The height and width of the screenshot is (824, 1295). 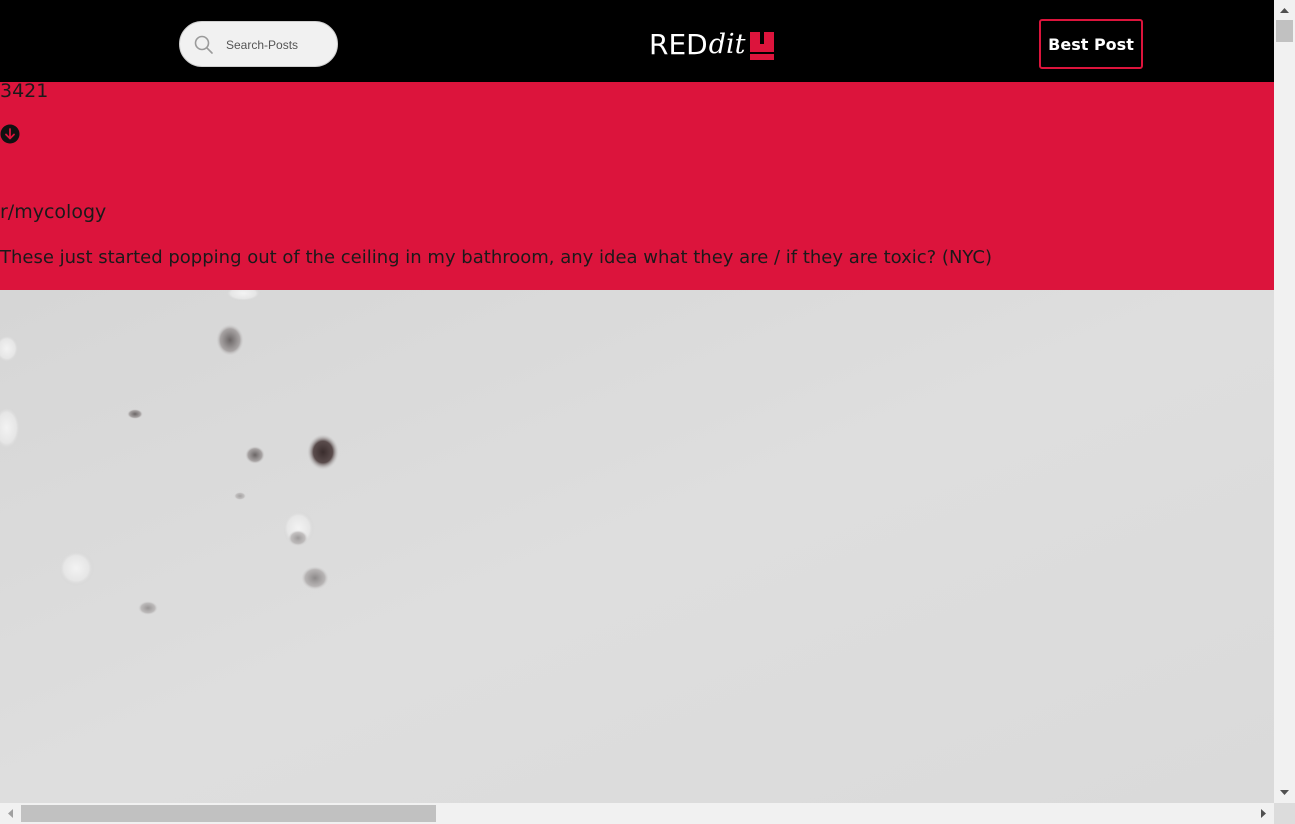 I want to click on search-box, so click(x=258, y=44).